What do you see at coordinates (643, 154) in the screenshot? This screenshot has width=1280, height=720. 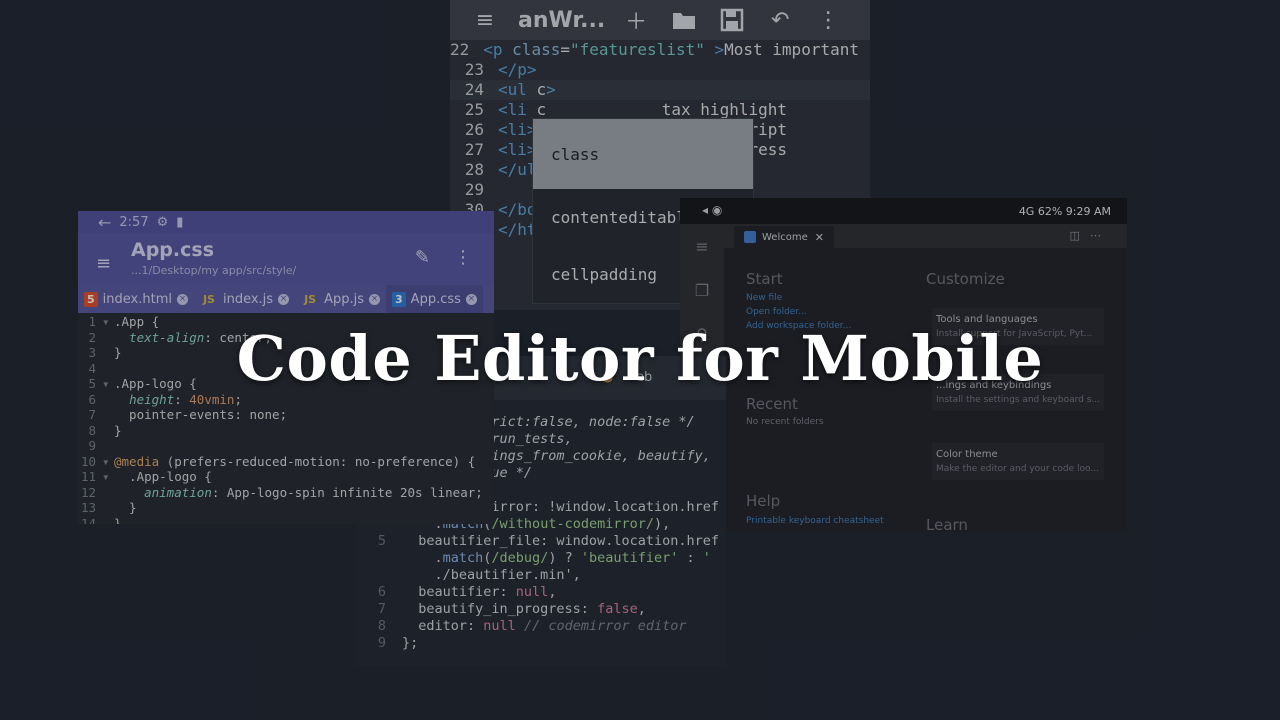 I see `autocomplete-option: class` at bounding box center [643, 154].